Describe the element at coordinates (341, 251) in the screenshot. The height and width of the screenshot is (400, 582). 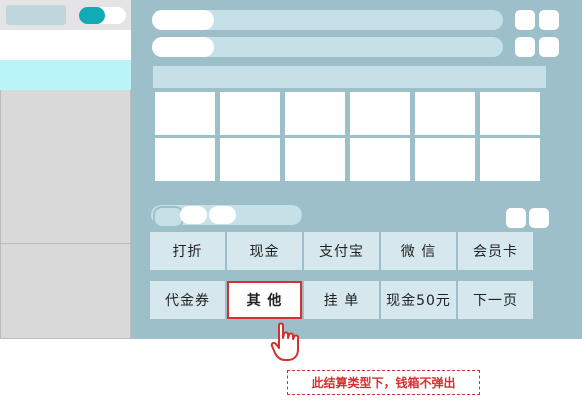
I see `pay-alipay-button: 支付宝` at that location.